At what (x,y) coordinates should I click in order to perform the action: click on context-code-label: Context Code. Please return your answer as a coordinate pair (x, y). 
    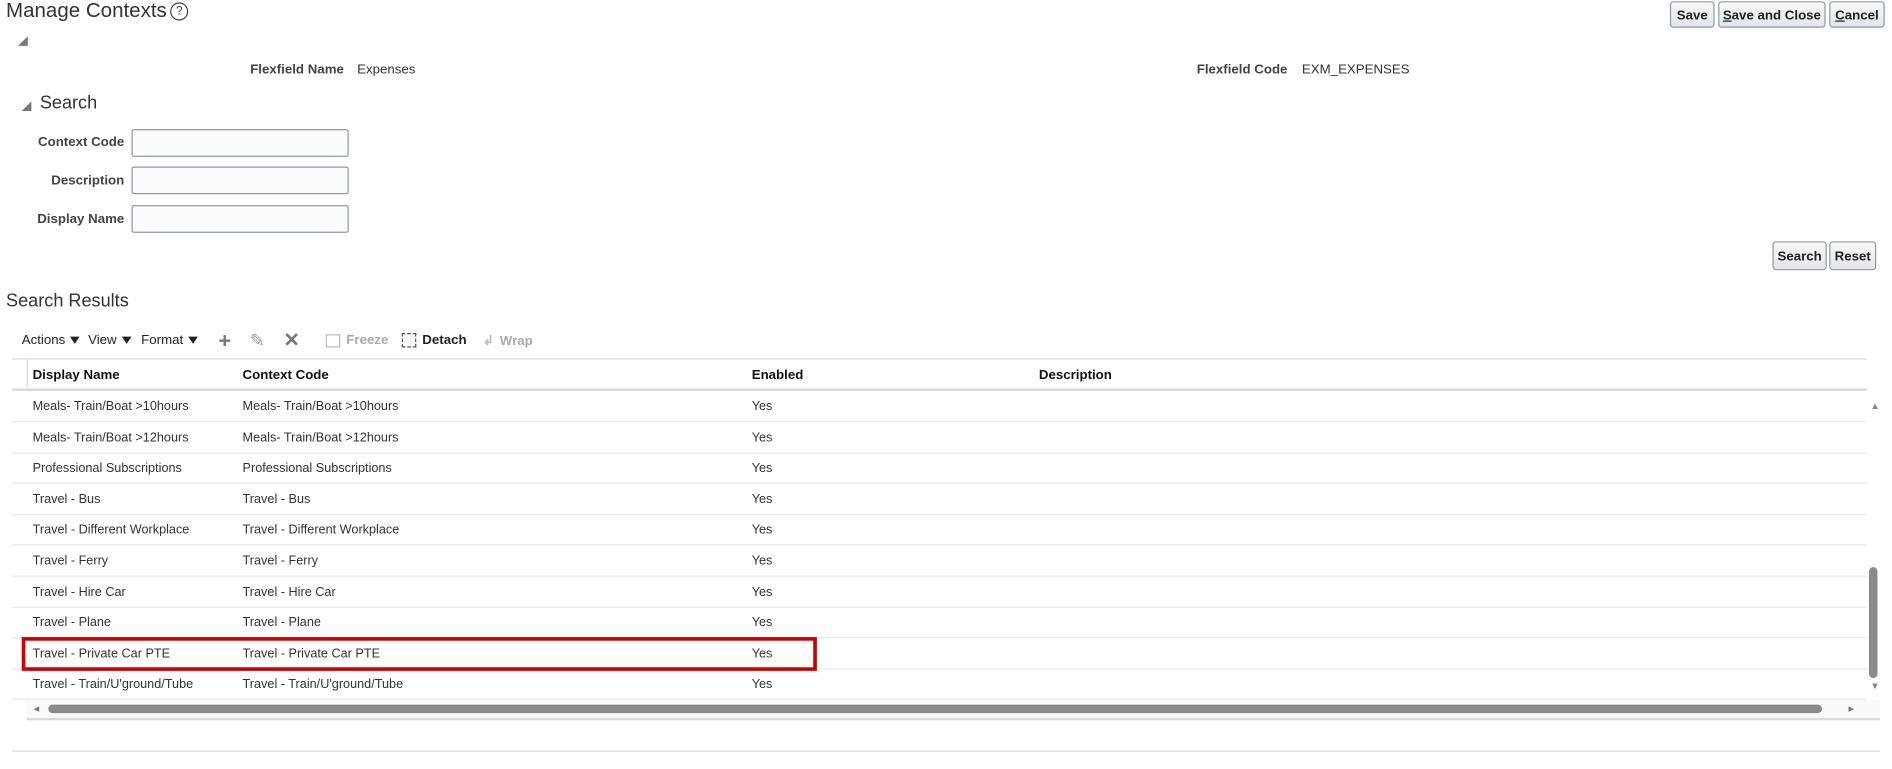
    Looking at the image, I should click on (81, 142).